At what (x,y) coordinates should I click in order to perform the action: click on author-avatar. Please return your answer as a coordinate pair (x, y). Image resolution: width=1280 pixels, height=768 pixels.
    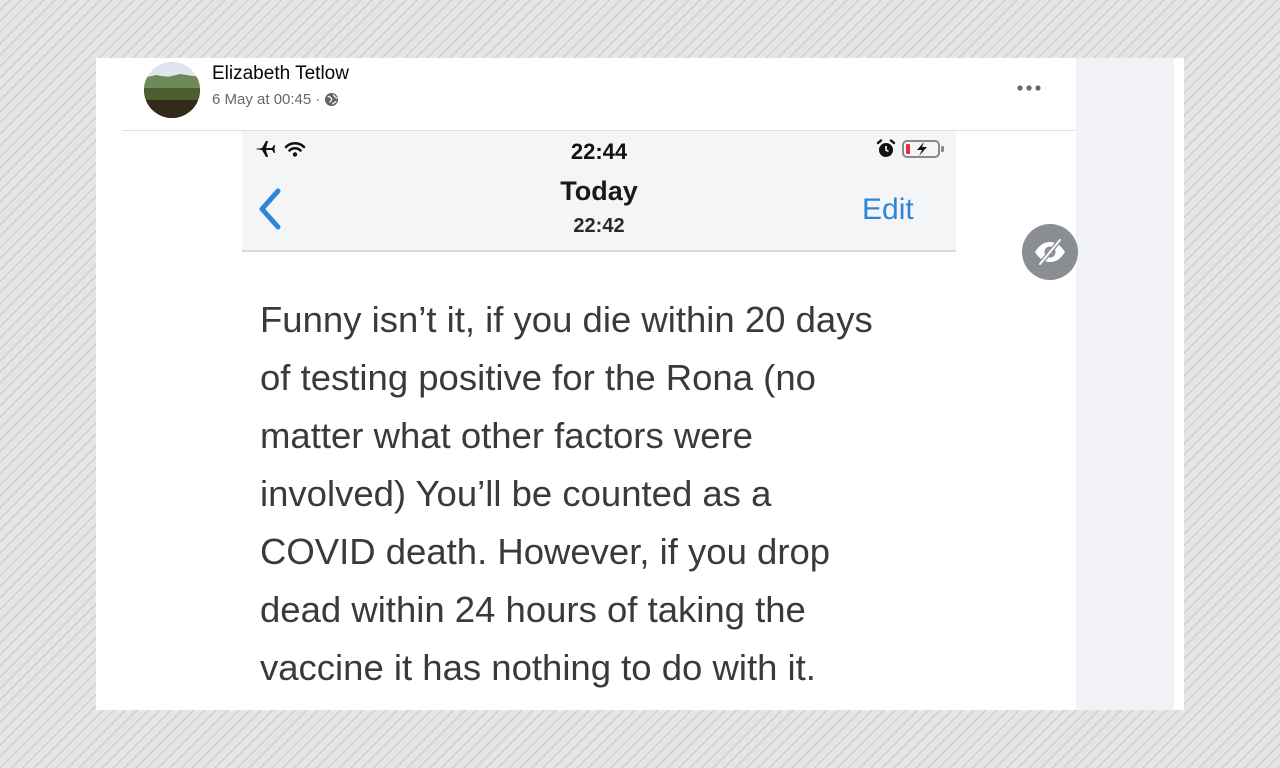
    Looking at the image, I should click on (172, 90).